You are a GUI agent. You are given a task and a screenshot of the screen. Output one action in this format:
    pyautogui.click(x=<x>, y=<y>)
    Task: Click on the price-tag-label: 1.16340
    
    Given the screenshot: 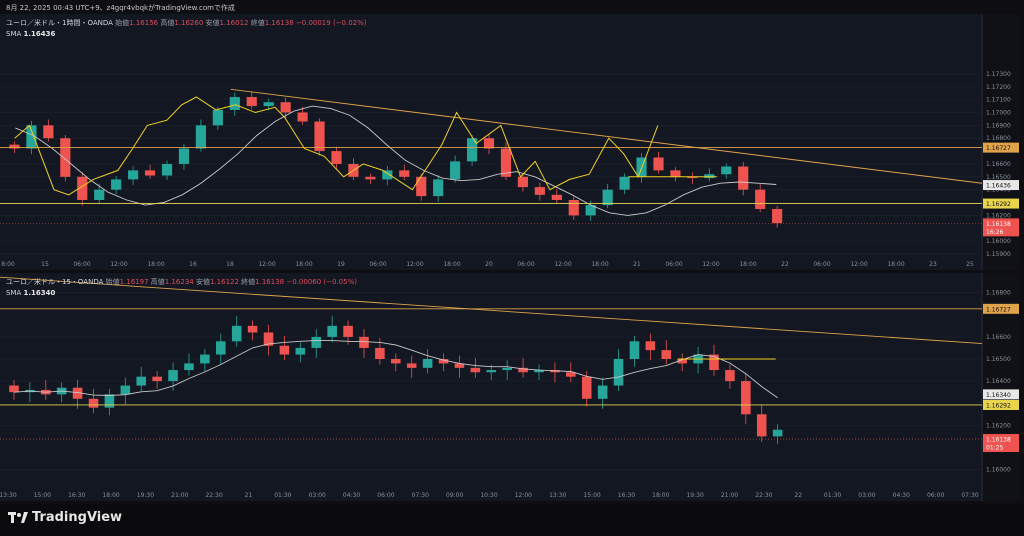 What is the action you would take?
    pyautogui.click(x=998, y=395)
    